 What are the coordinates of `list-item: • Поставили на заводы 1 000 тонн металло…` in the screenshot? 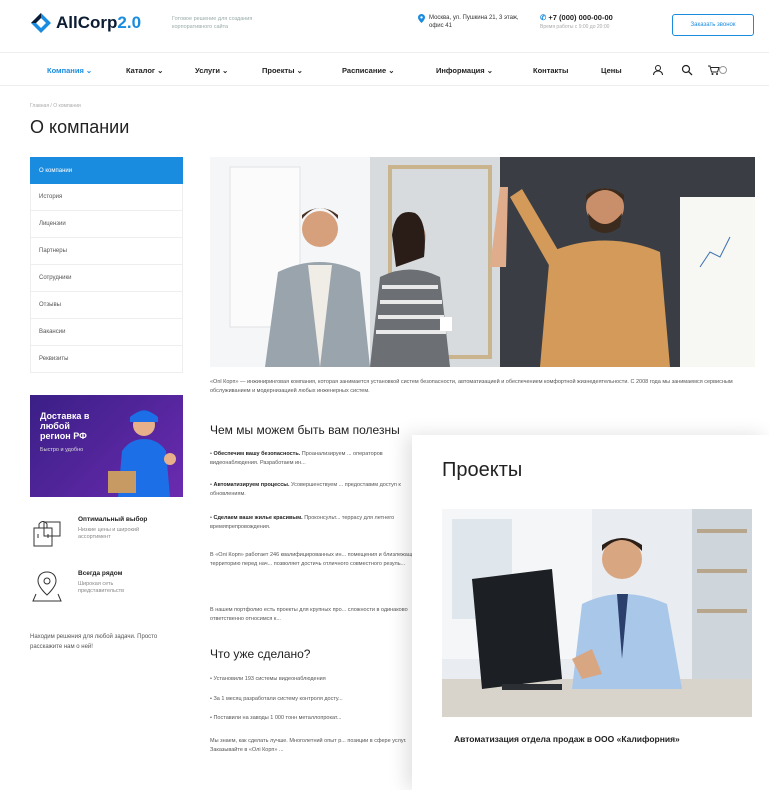 It's located at (276, 718).